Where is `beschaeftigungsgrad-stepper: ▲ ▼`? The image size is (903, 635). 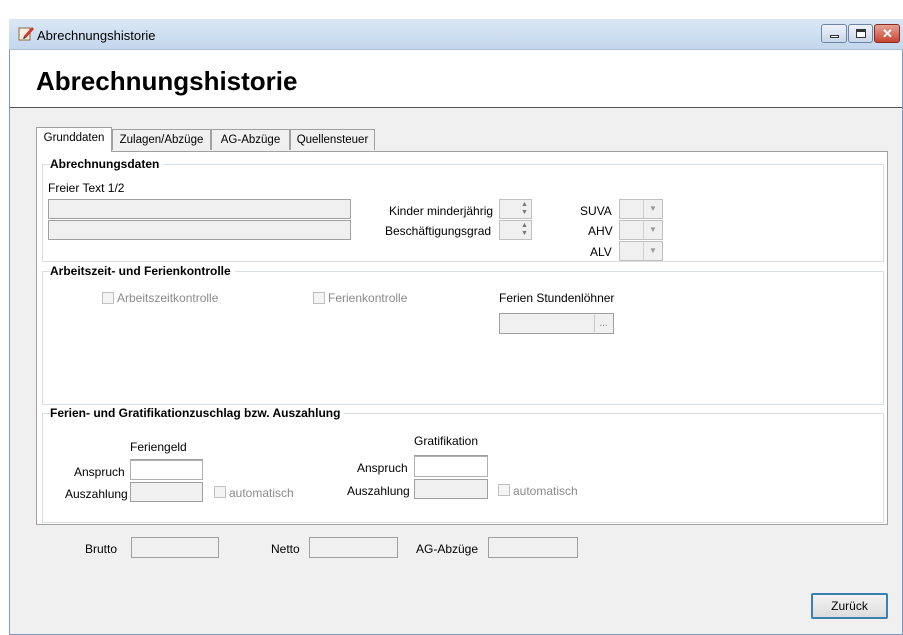
beschaeftigungsgrad-stepper: ▲ ▼ is located at coordinates (515, 230).